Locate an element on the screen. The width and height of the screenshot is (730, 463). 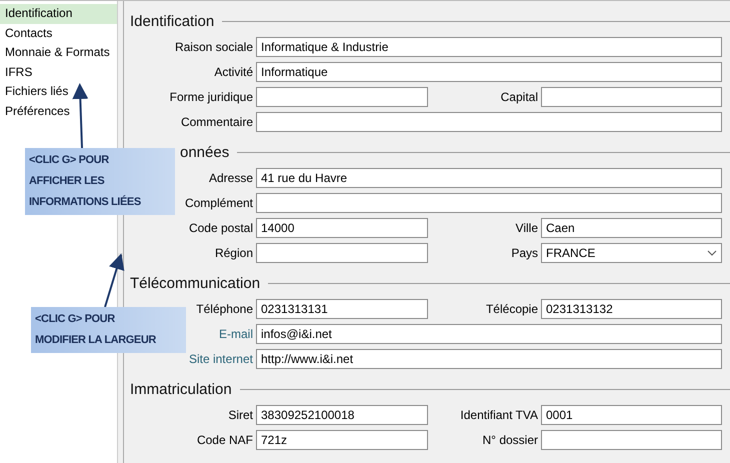
input-field: infos@i&i.net is located at coordinates (489, 334).